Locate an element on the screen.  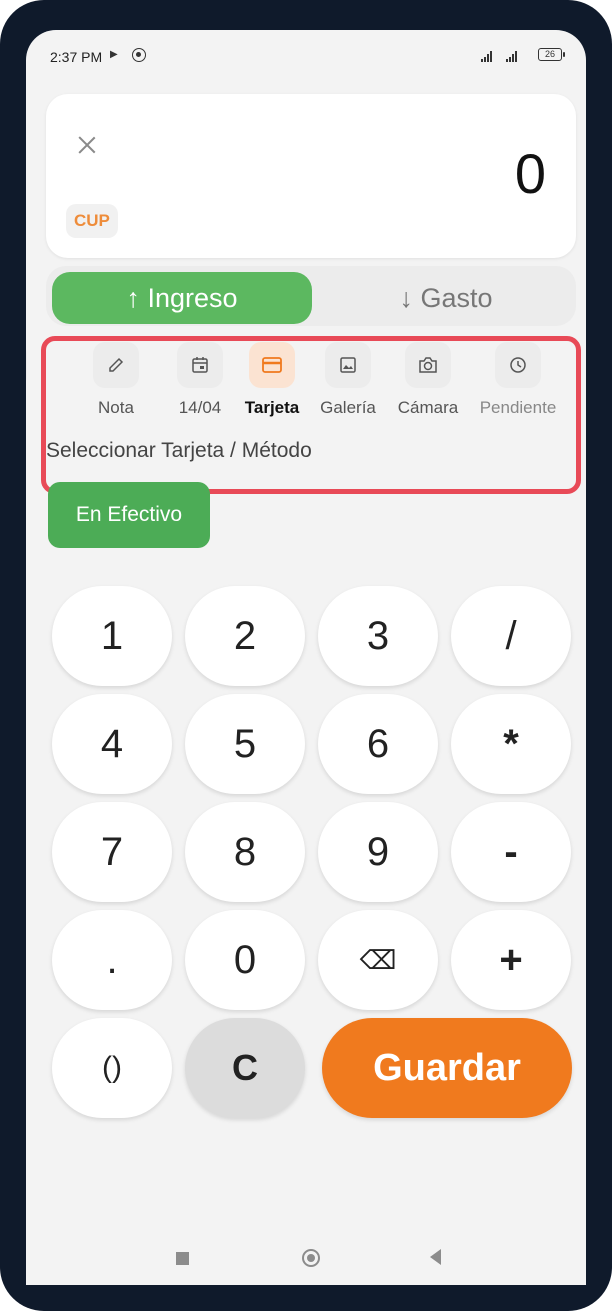
transaction-type-toggle: ↑ Ingreso ↓ Gasto is located at coordinates (311, 296).